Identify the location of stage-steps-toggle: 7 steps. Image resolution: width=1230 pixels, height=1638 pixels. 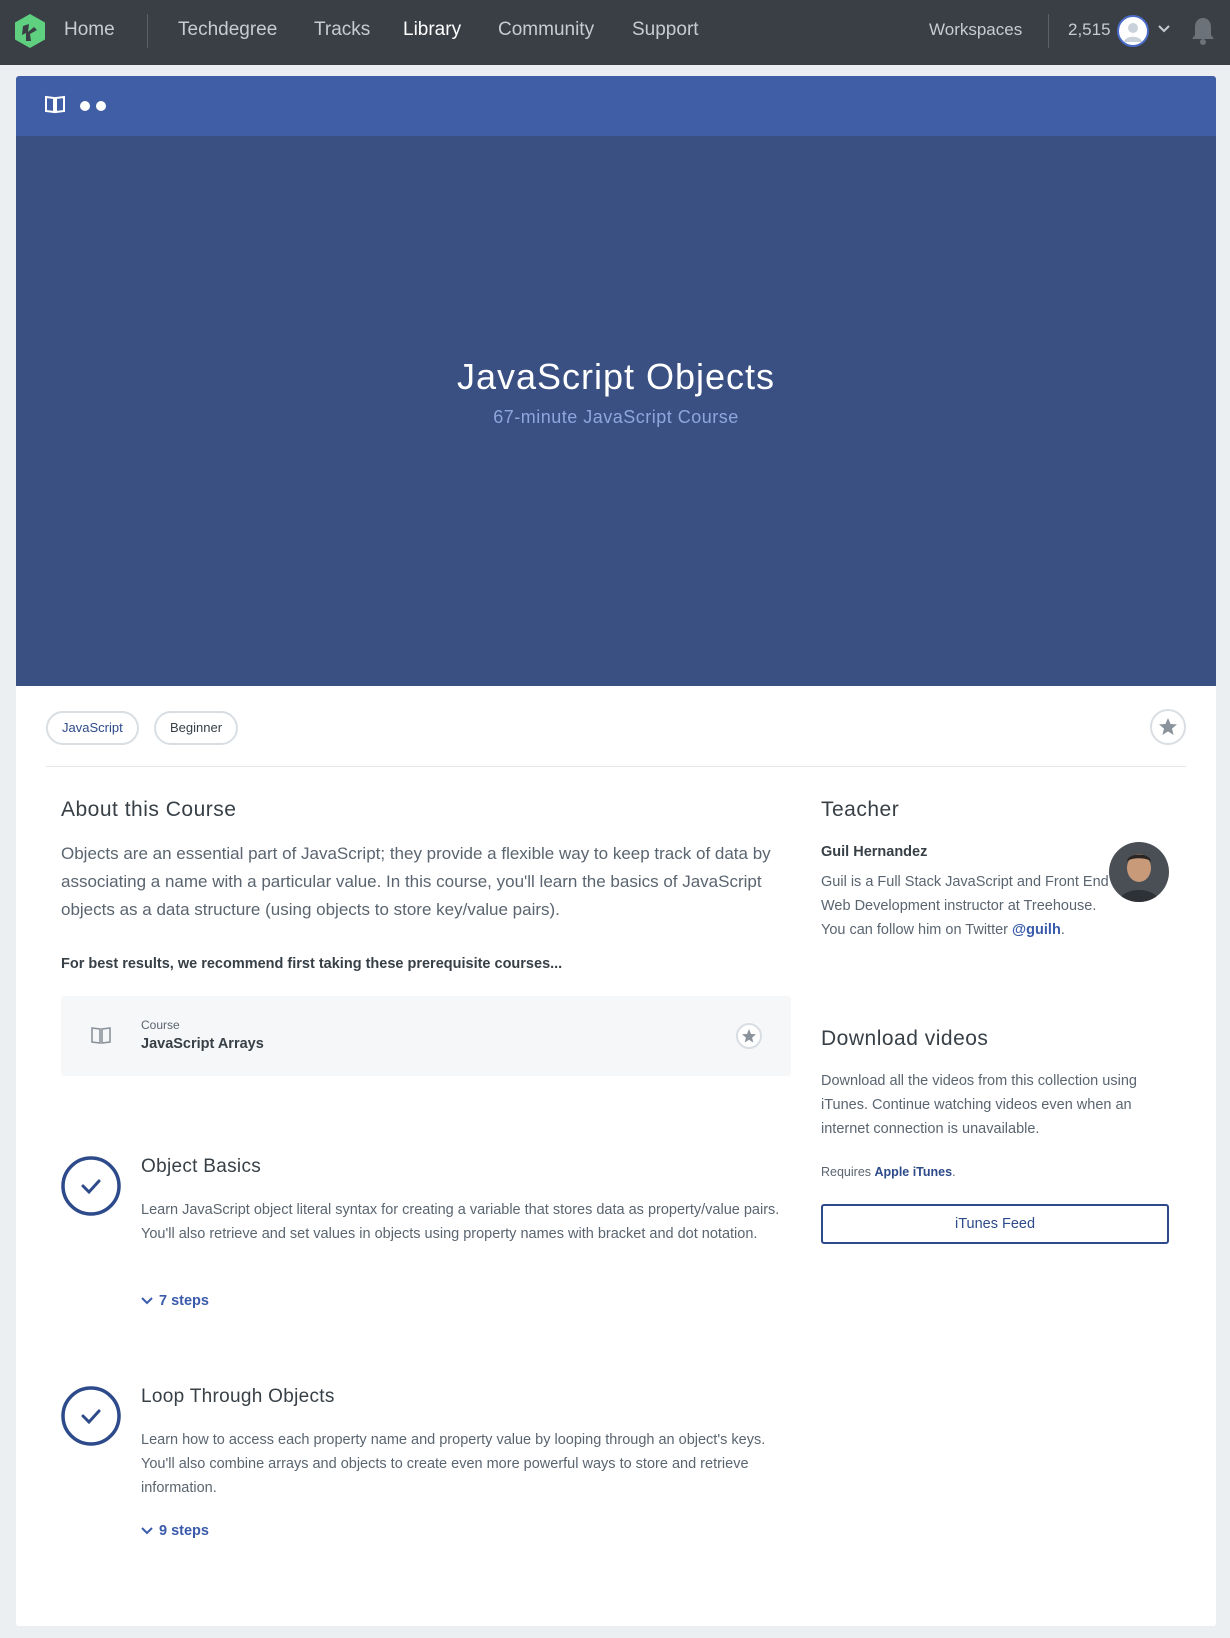
(175, 1301).